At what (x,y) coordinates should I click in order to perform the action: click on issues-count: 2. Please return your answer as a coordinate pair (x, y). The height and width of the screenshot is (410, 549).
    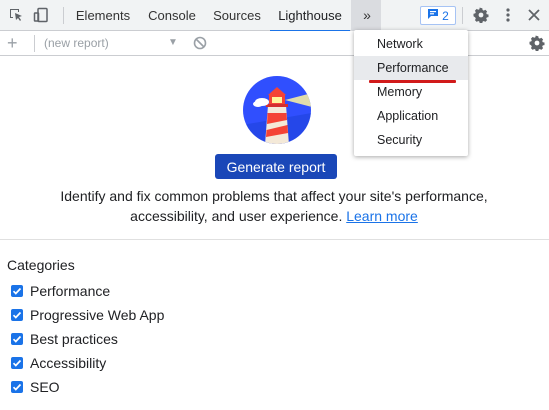
    Looking at the image, I should click on (445, 15).